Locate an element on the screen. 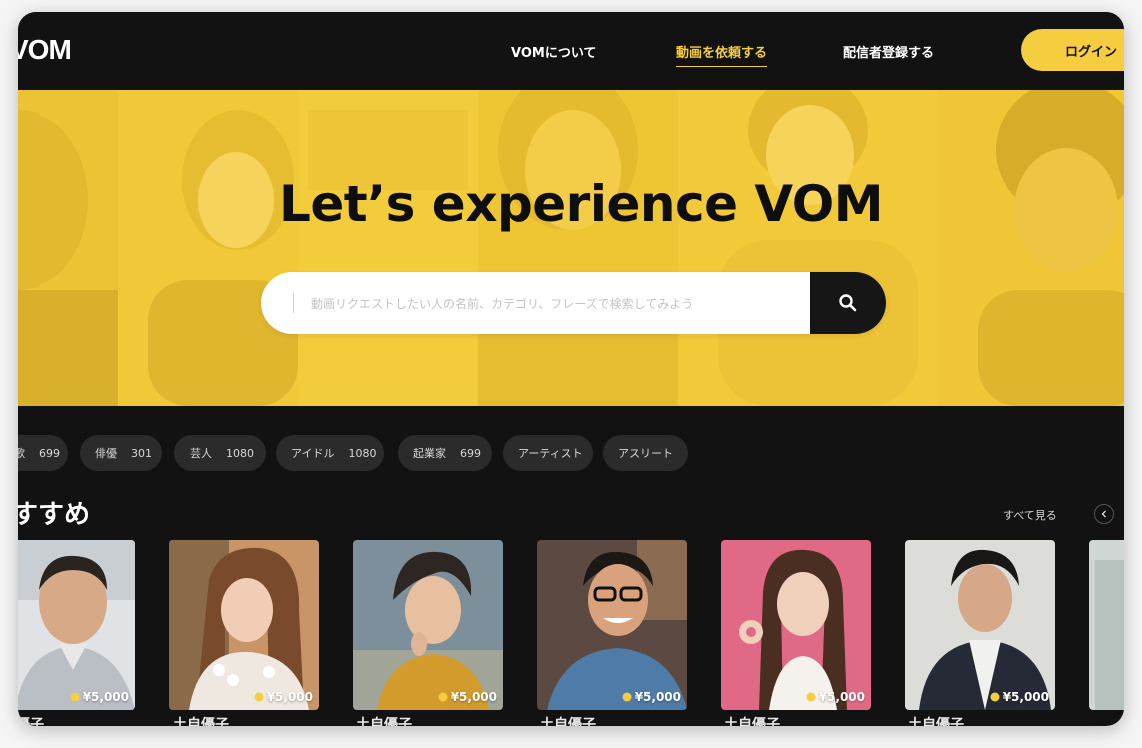 The width and height of the screenshot is (1142, 748). search-input is located at coordinates (551, 303).